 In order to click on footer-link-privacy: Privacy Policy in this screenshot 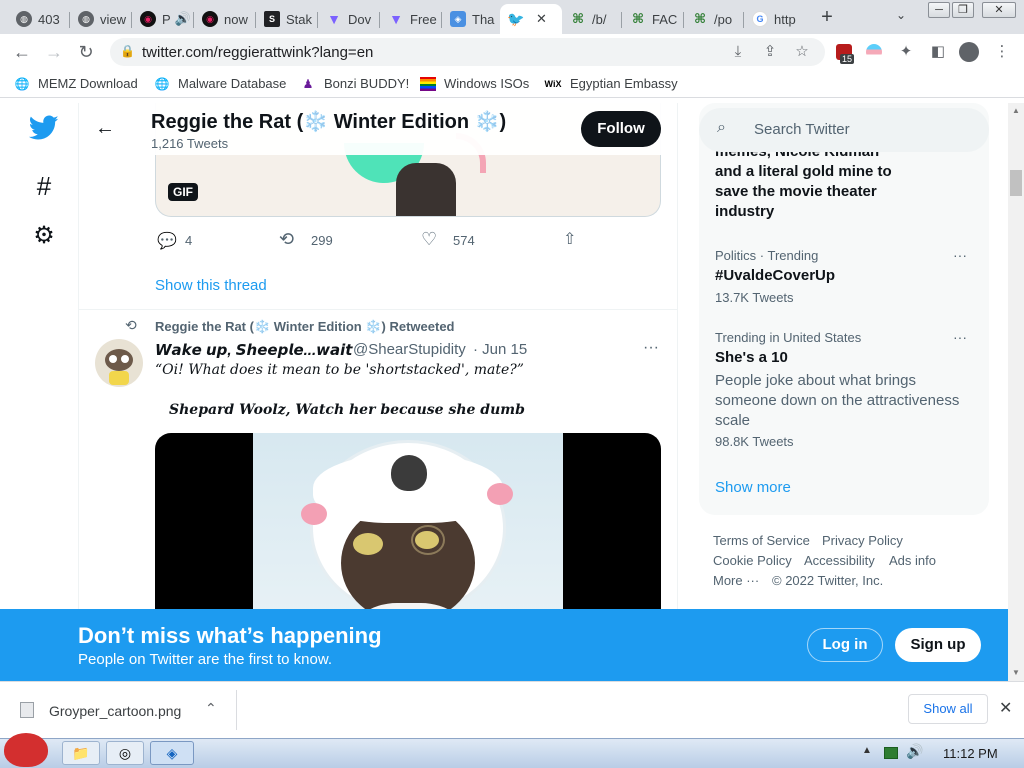, I will do `click(862, 540)`.